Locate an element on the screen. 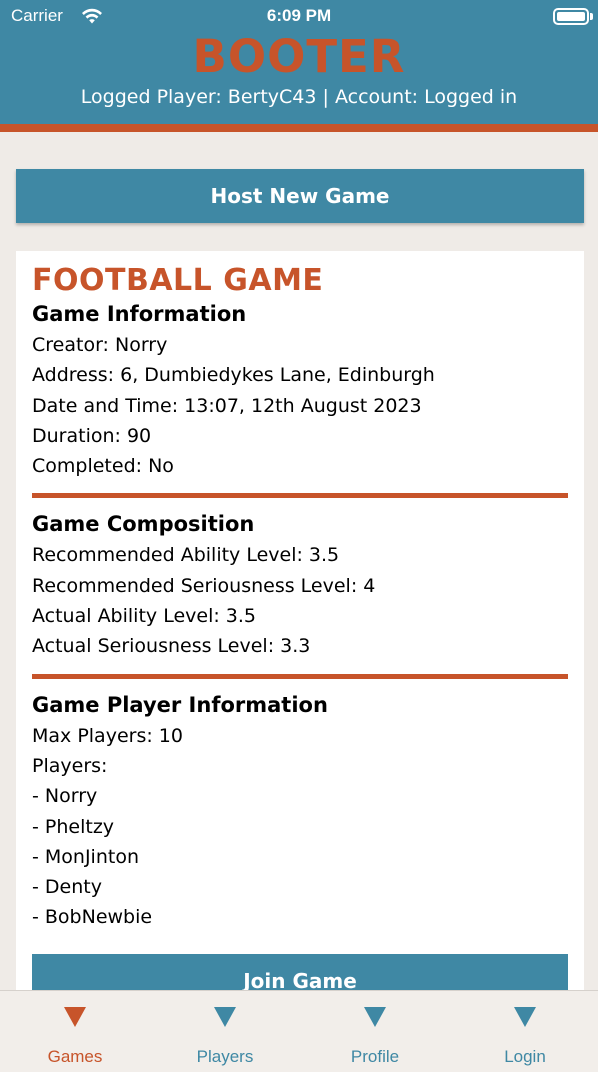 The width and height of the screenshot is (598, 1072). status-bar: Carrier 6:09 PM is located at coordinates (299, 17).